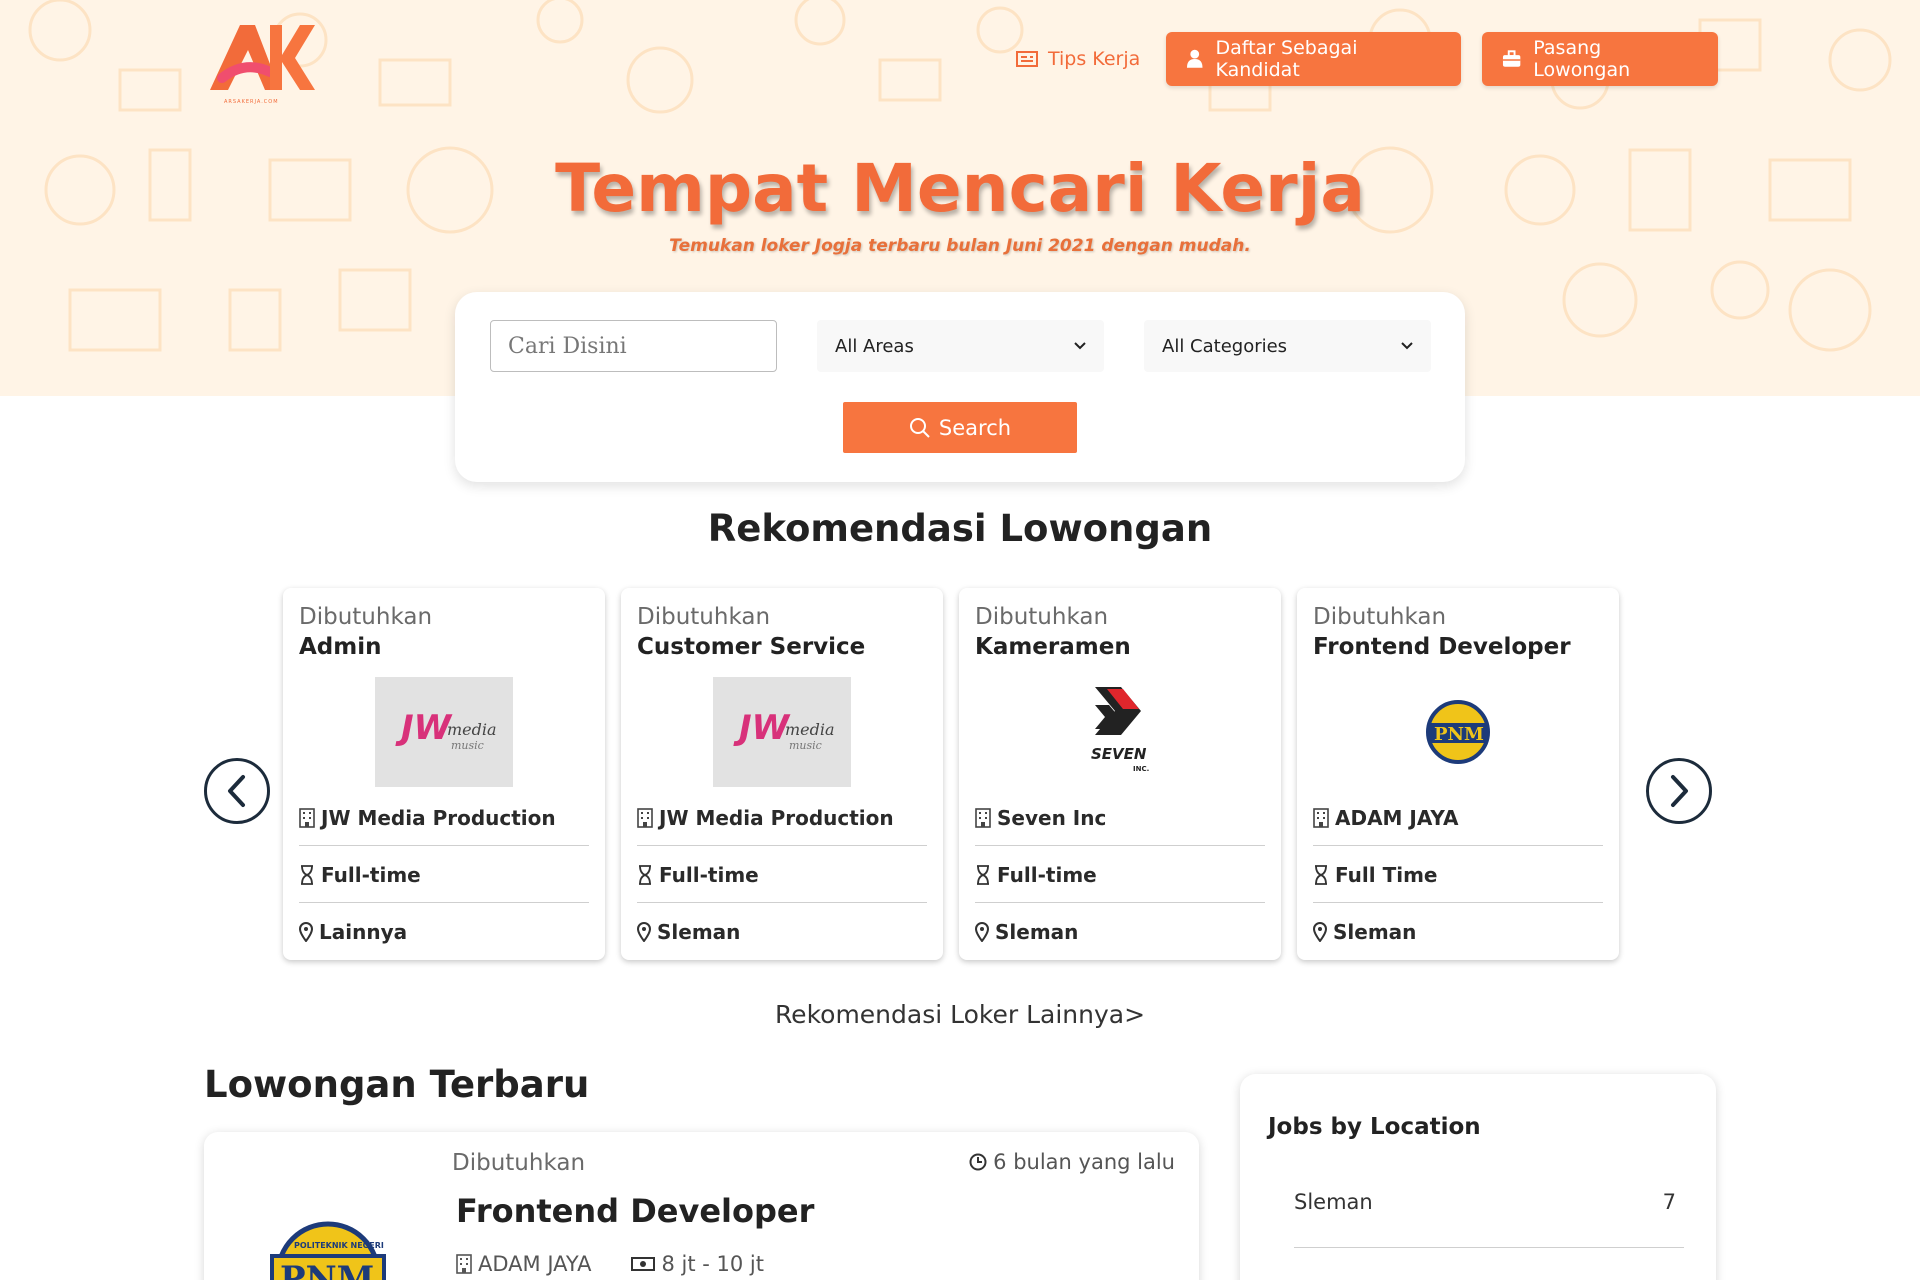 The height and width of the screenshot is (1280, 1920). What do you see at coordinates (251, 102) in the screenshot?
I see `logo-tagline: ARSAKERJA.COM` at bounding box center [251, 102].